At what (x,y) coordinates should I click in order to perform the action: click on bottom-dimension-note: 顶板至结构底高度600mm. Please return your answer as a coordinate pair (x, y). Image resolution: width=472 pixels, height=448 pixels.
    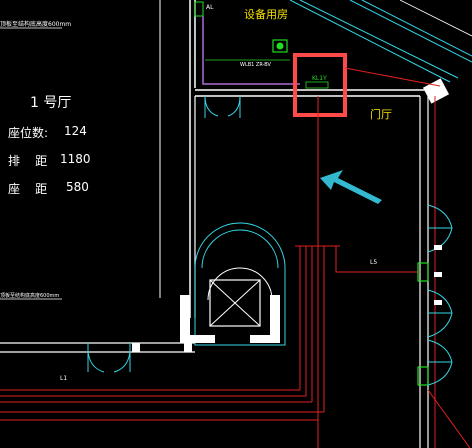
    Looking at the image, I should click on (29, 295).